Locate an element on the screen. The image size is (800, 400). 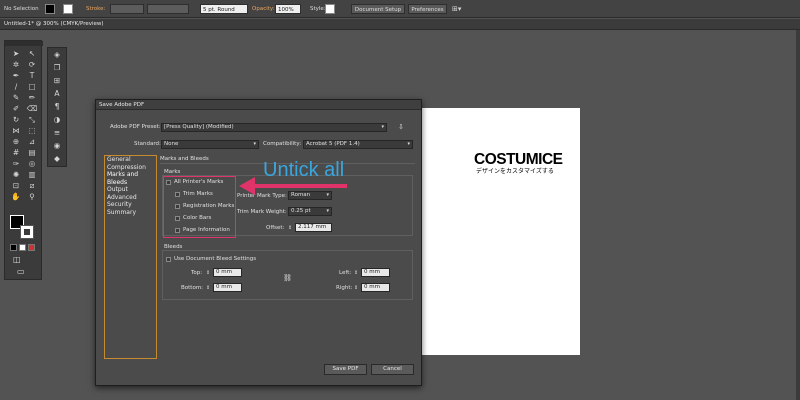
stroke-panel-icon: ≡ is located at coordinates (57, 132).